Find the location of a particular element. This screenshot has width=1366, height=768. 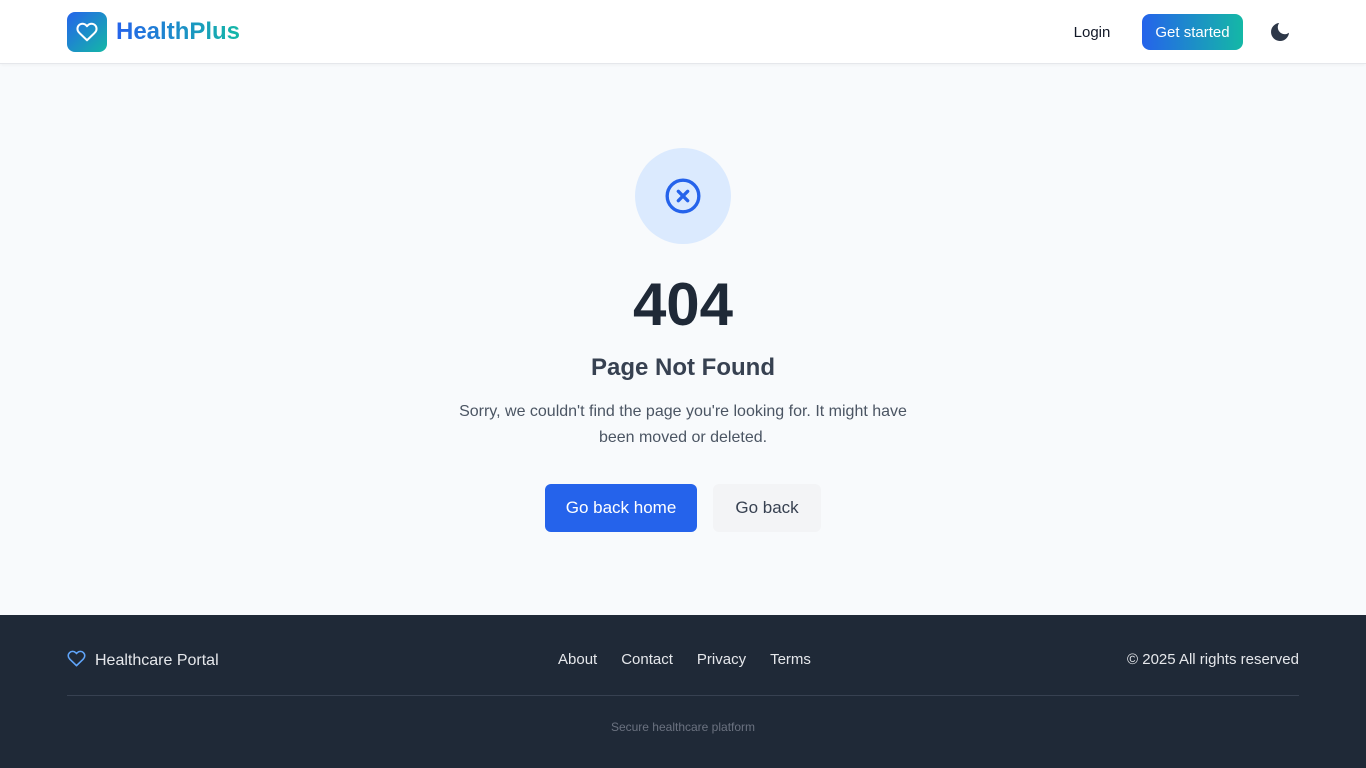

footer-link-contact: Contact is located at coordinates (647, 659).